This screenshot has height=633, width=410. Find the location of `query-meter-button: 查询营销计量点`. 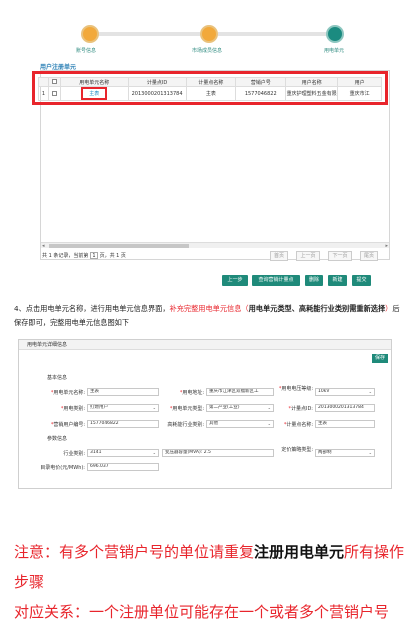

query-meter-button: 查询营销计量点 is located at coordinates (276, 280).